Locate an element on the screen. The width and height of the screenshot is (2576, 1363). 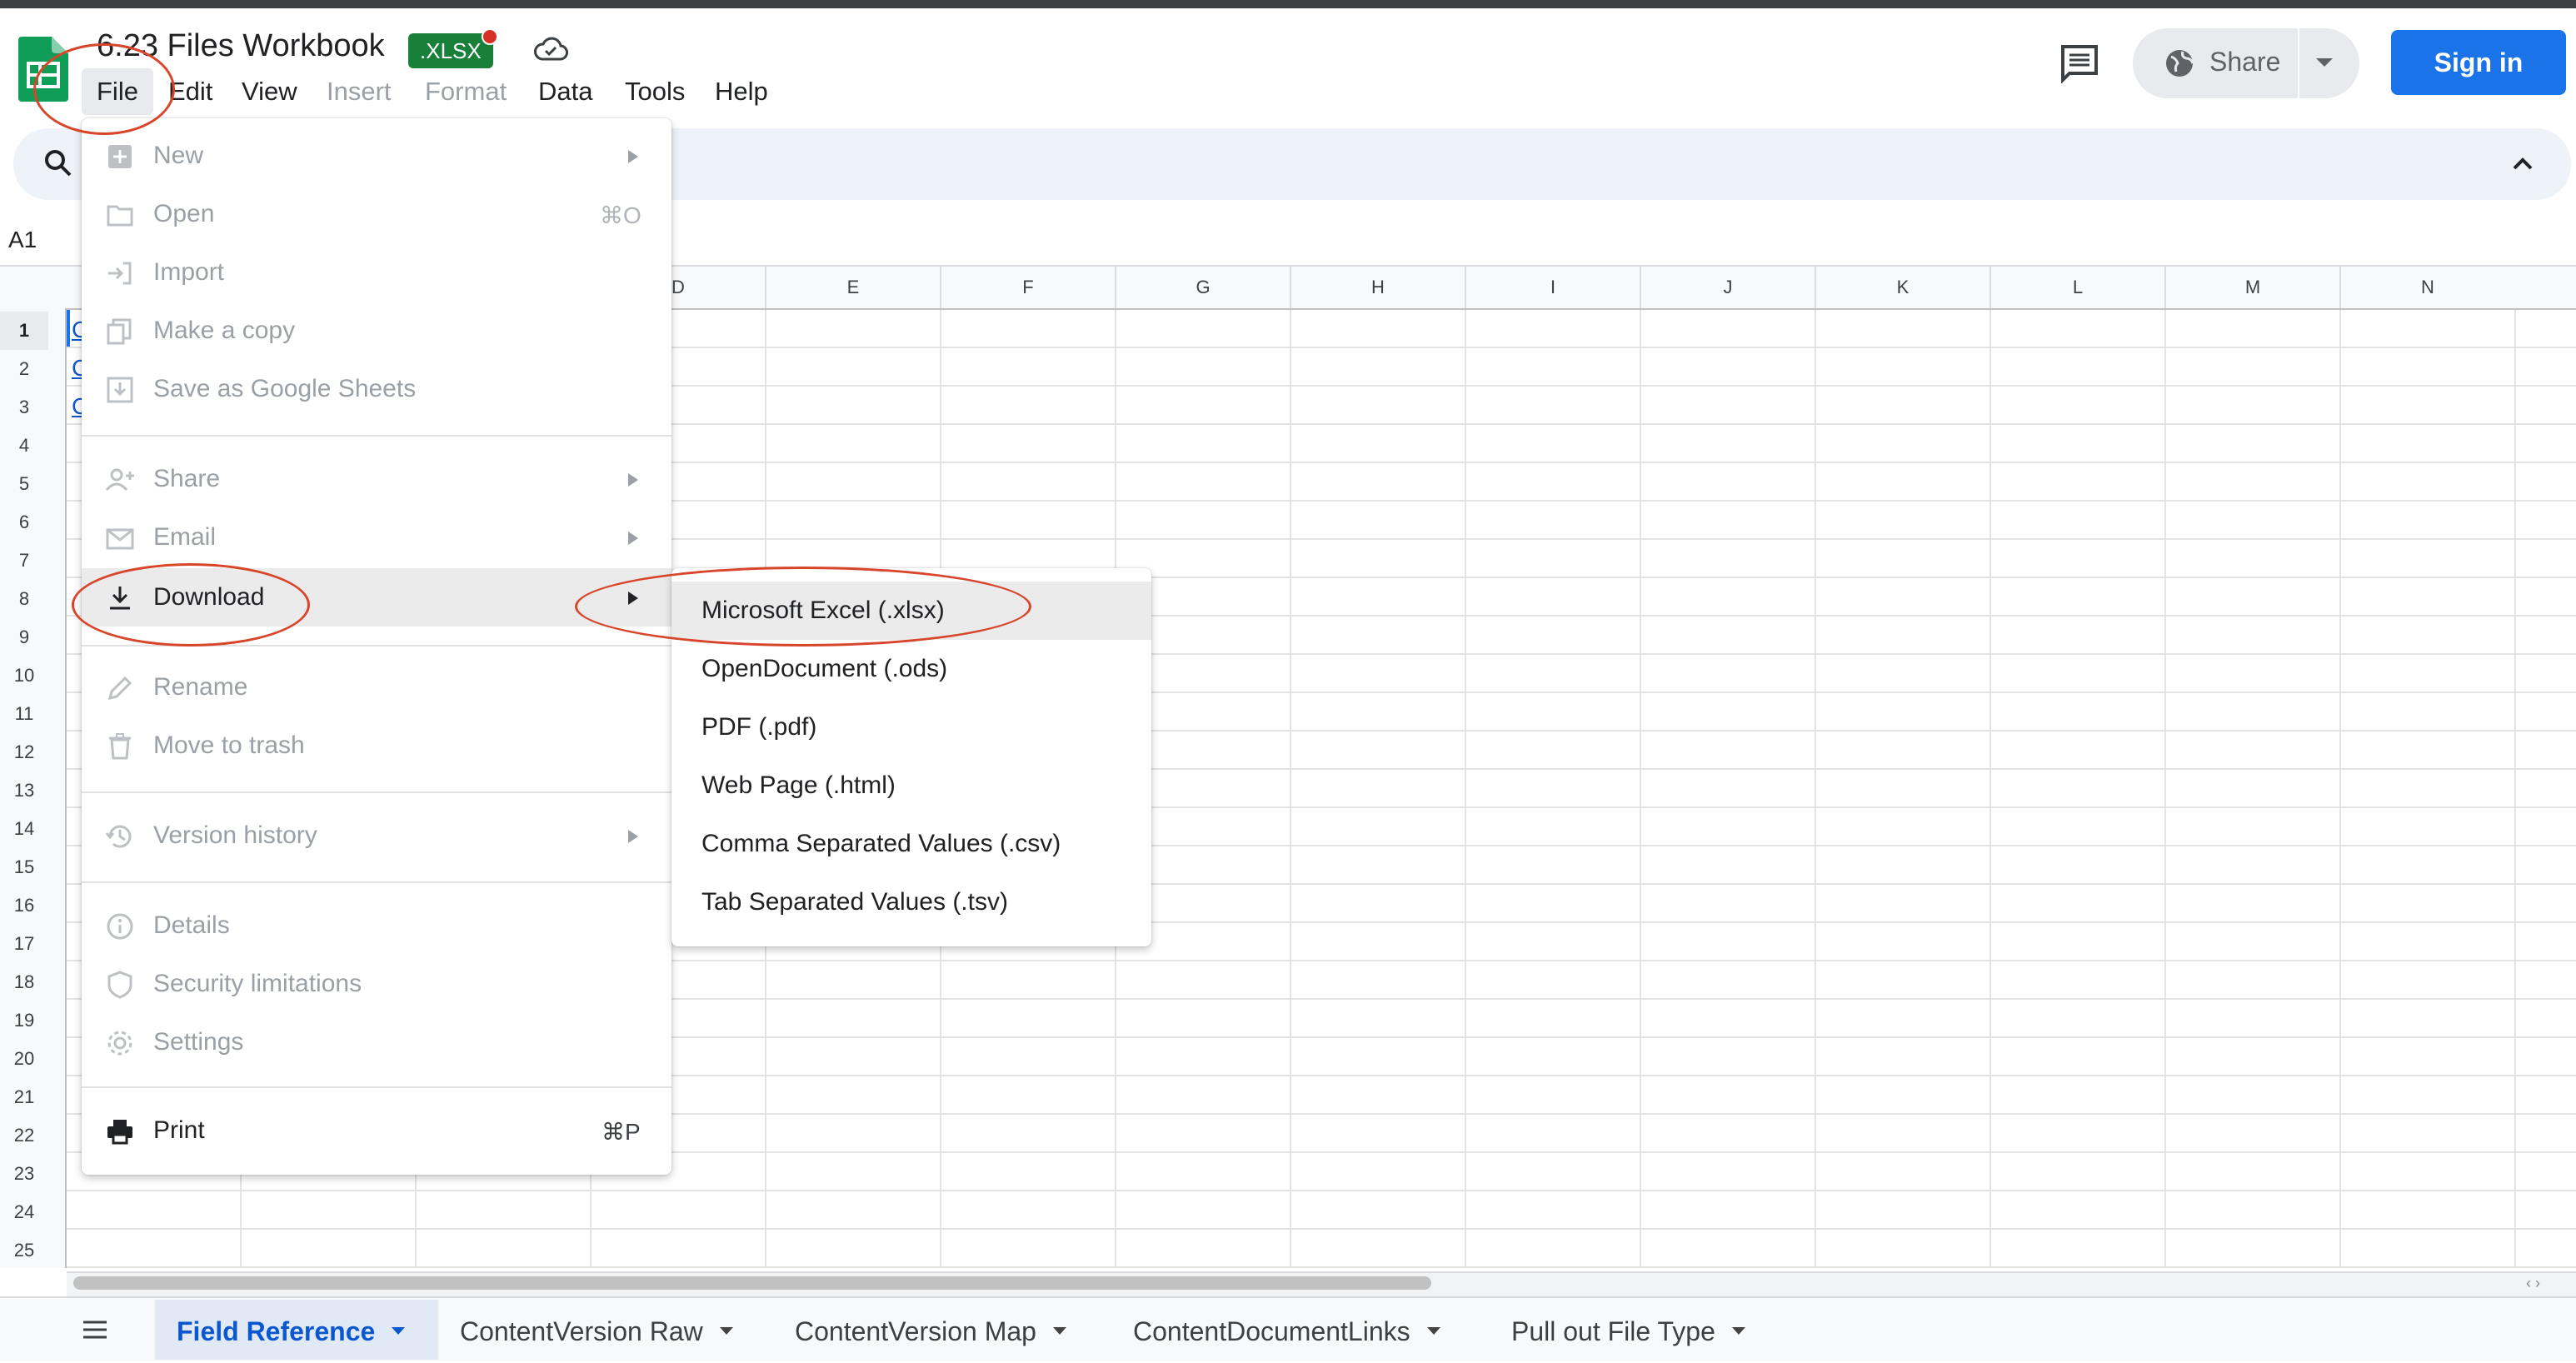
row-header-21: 21 is located at coordinates (24, 1097).